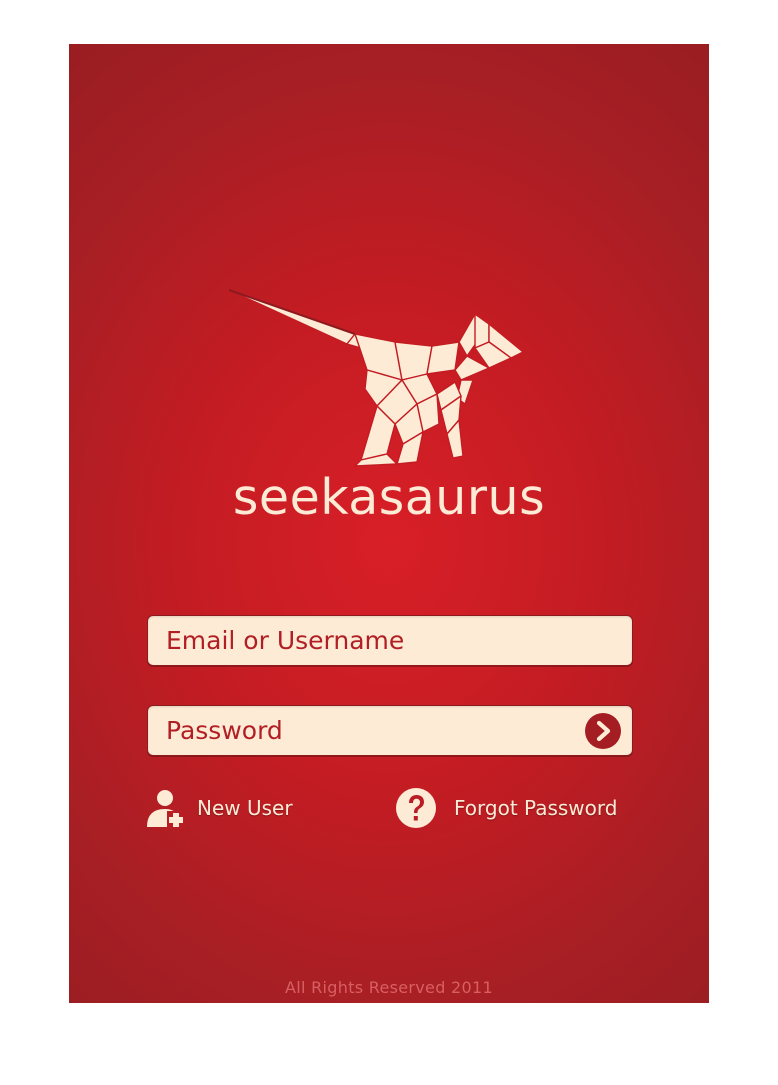 The image size is (778, 1085). I want to click on password-field, so click(390, 730).